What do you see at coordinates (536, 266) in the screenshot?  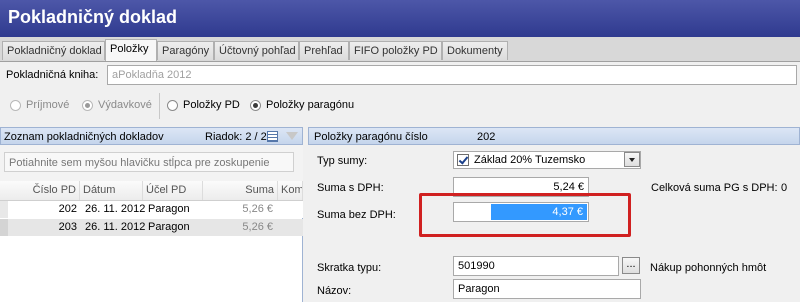 I see `skratka-typu-field: 501990` at bounding box center [536, 266].